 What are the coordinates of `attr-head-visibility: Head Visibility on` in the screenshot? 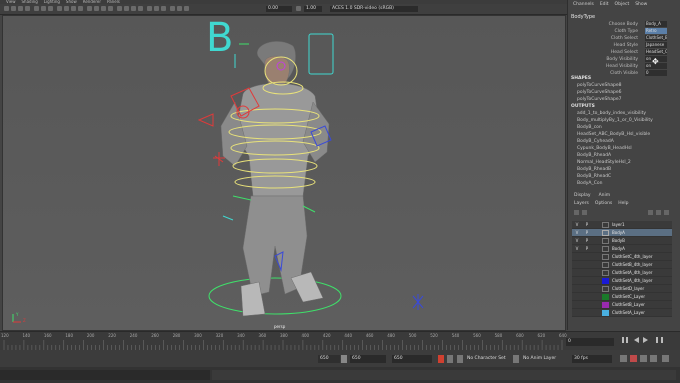 It's located at (624, 66).